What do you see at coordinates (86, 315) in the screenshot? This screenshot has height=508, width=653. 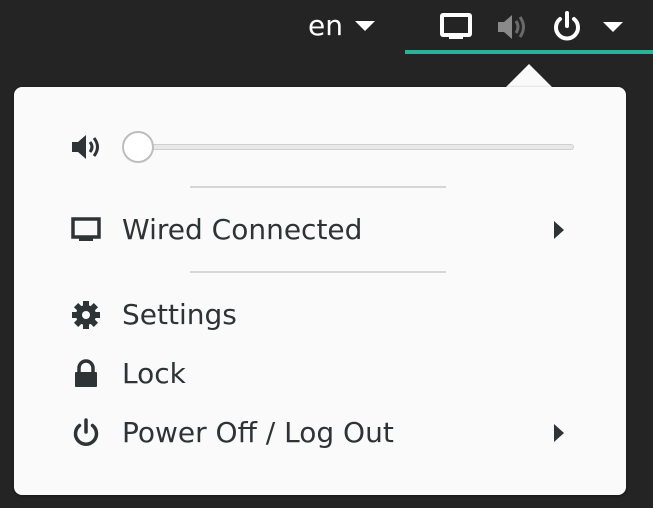 I see `gear-icon` at bounding box center [86, 315].